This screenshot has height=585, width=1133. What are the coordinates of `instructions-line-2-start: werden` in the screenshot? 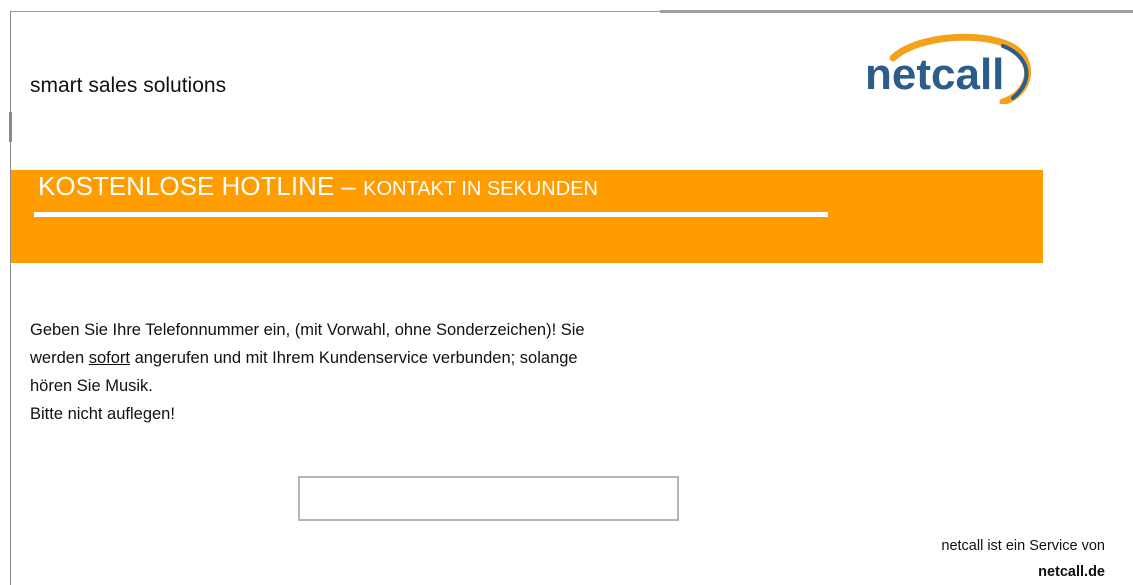 It's located at (59, 358).